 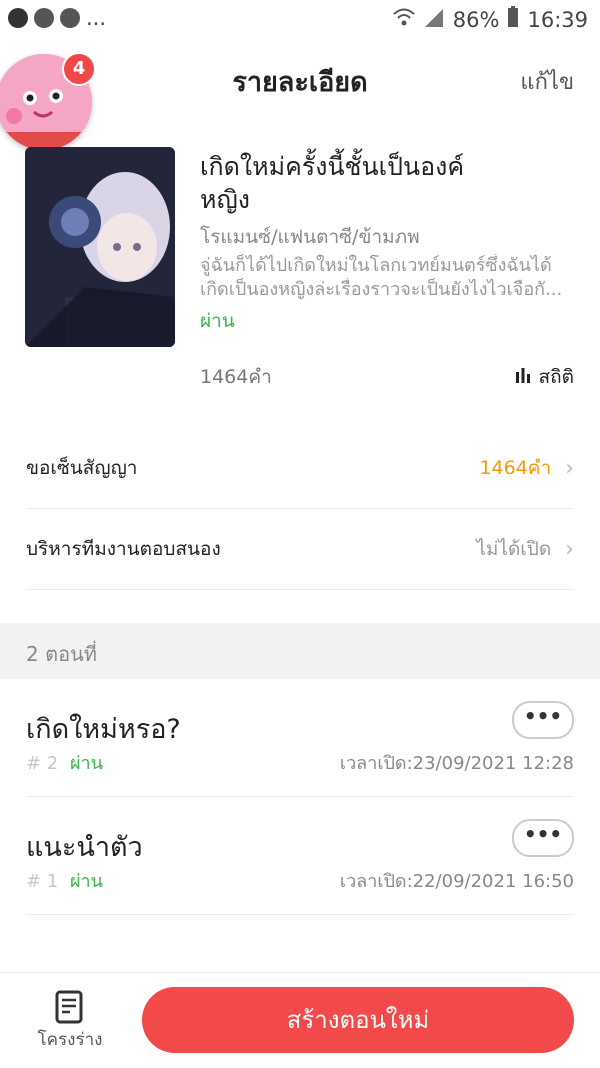 I want to click on contract-value: 1464คำ, so click(x=515, y=468).